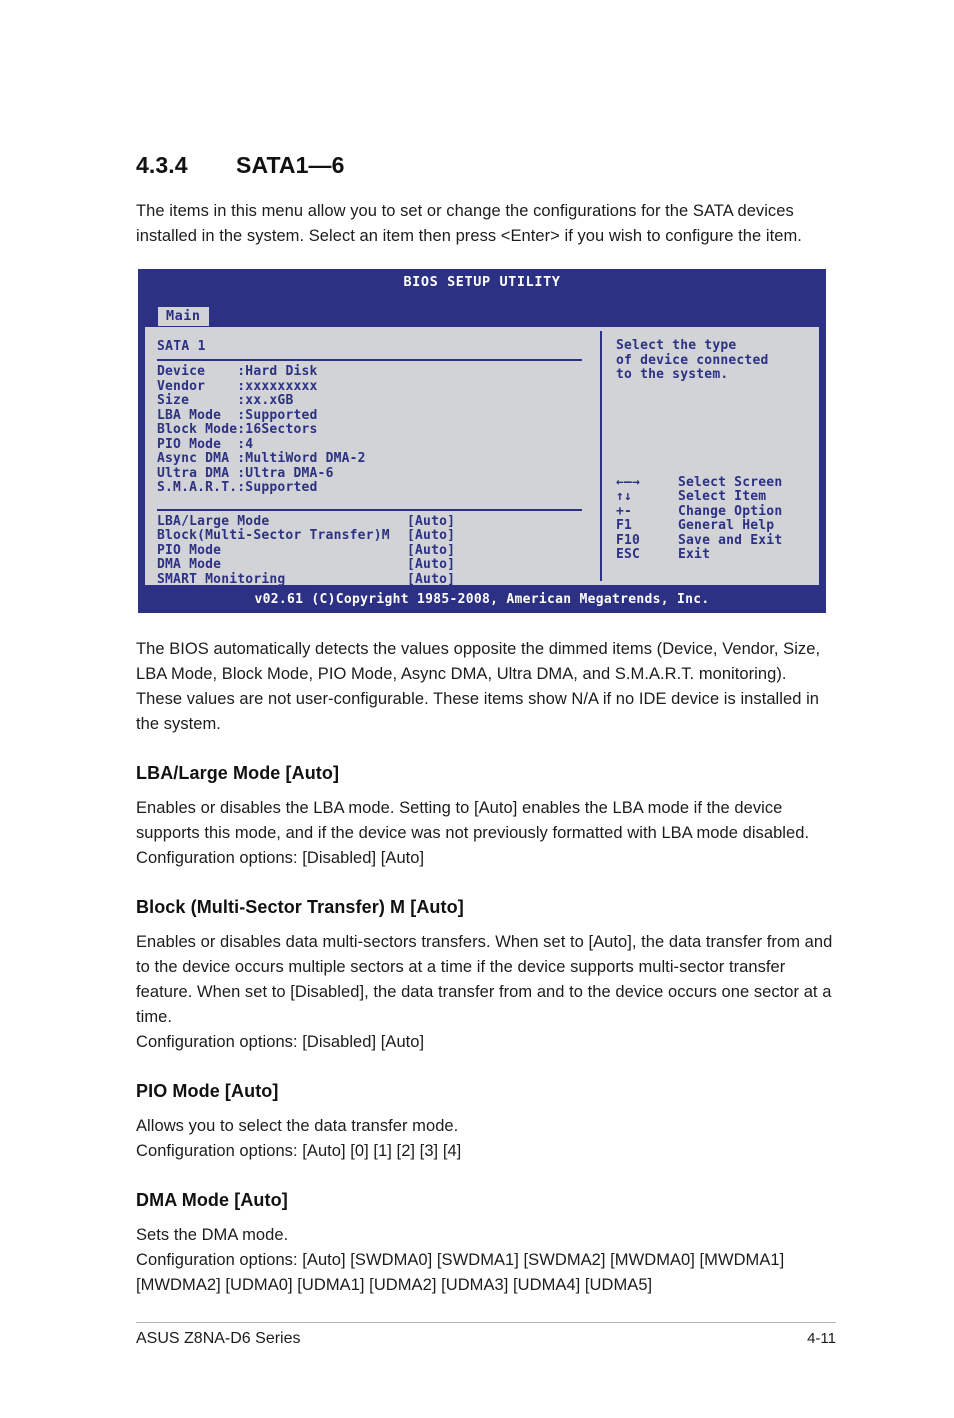  What do you see at coordinates (482, 315) in the screenshot?
I see `bios-tab-bar: Main` at bounding box center [482, 315].